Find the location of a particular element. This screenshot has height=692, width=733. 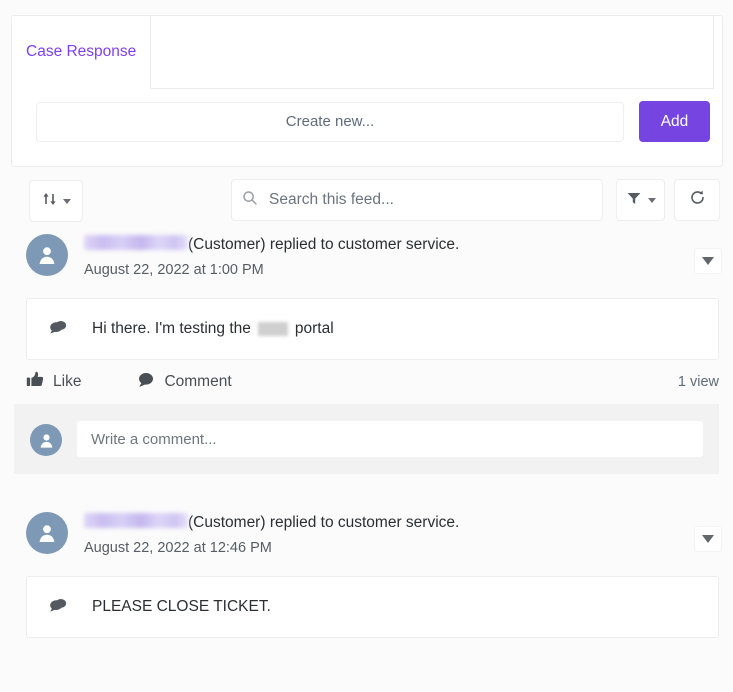

post-text: Hi there. I'm testing the portal is located at coordinates (213, 329).